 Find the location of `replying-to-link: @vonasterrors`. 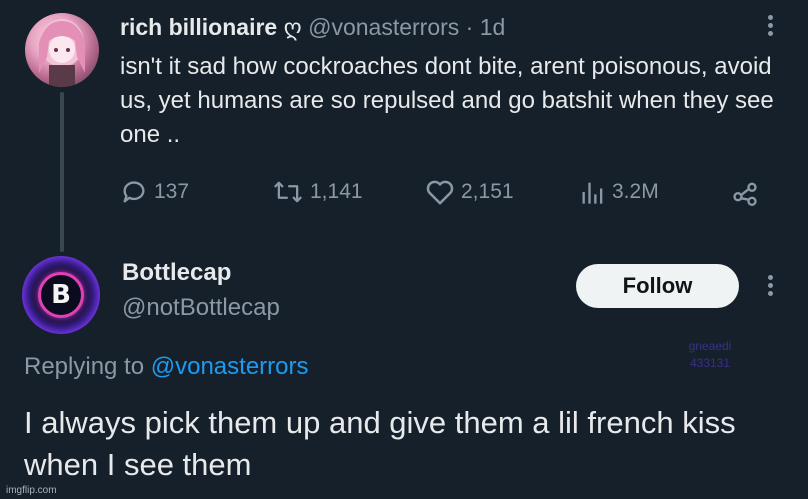

replying-to-link: @vonasterrors is located at coordinates (230, 366).